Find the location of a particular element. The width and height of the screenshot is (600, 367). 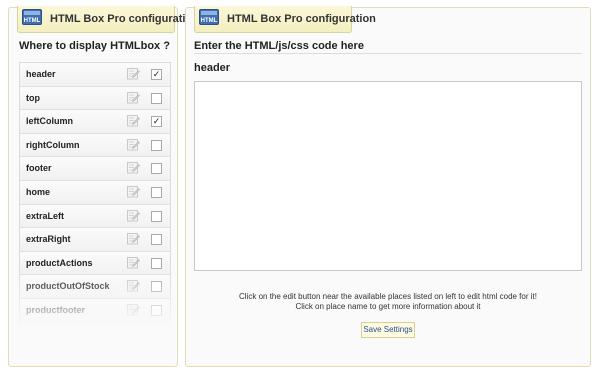

display-places-title: Where to display HTMLbox ? is located at coordinates (94, 46).